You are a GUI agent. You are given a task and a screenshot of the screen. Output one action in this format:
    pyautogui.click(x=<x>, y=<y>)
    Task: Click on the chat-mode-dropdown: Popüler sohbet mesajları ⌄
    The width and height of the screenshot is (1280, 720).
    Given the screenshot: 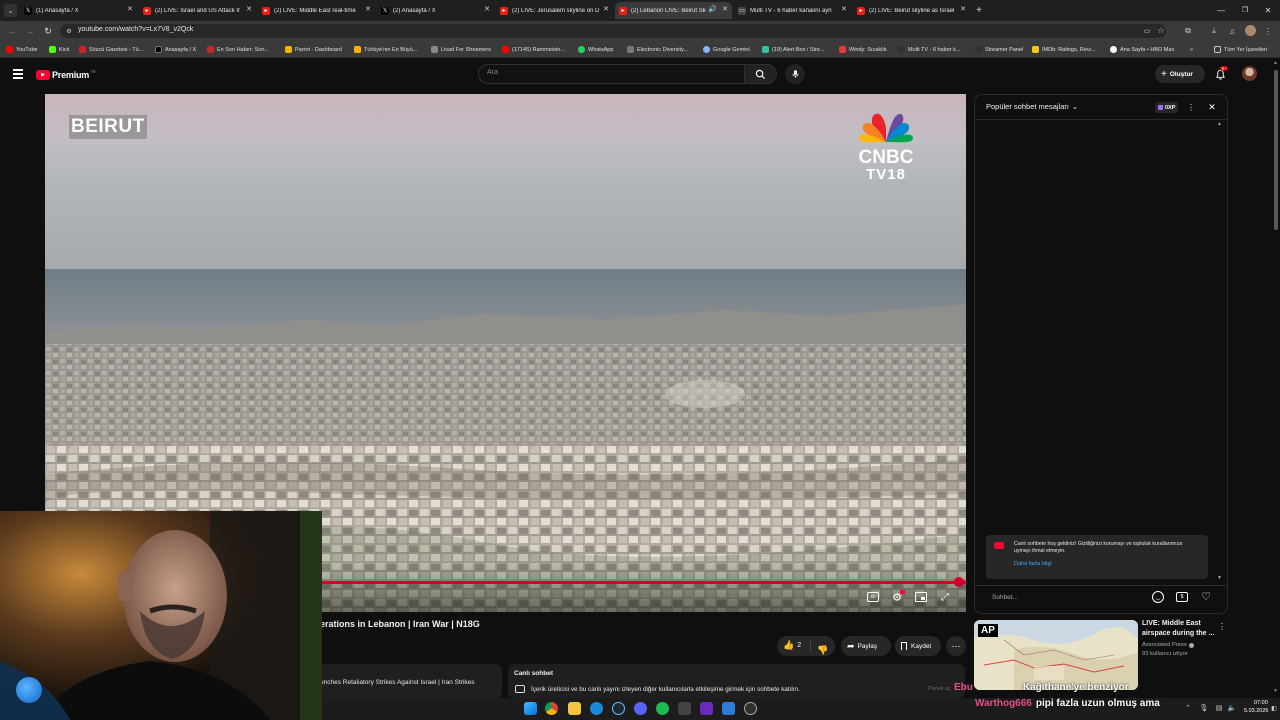 What is the action you would take?
    pyautogui.click(x=1032, y=106)
    